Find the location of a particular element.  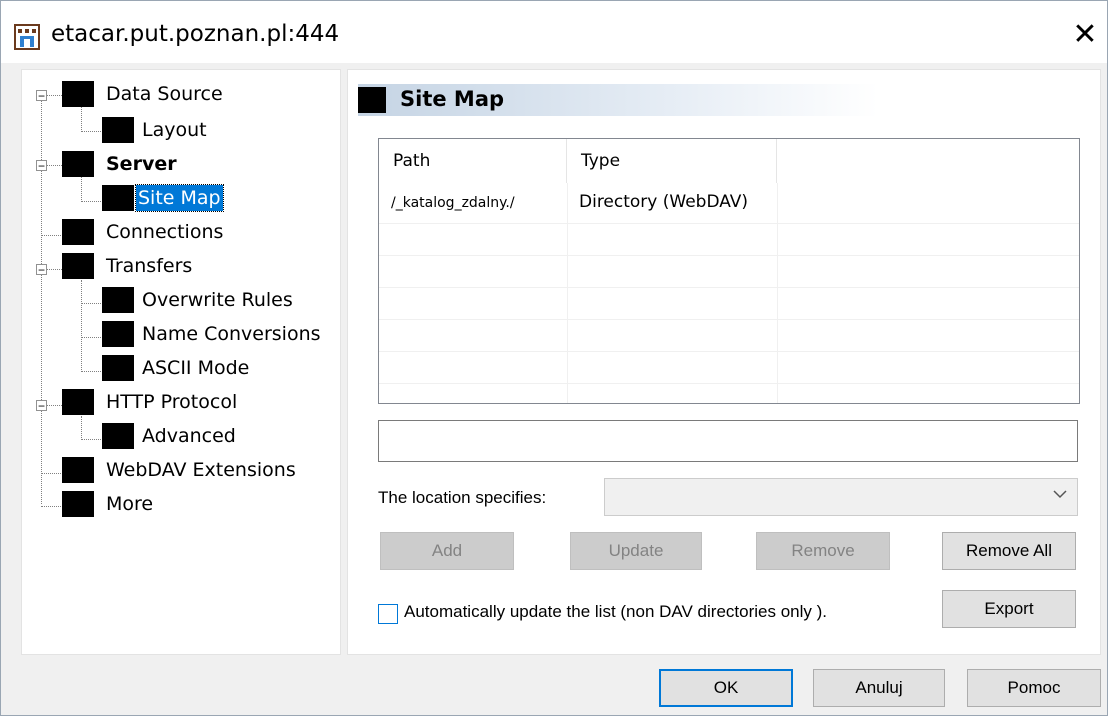

cell-type: Directory (WebDAV) is located at coordinates (663, 202).